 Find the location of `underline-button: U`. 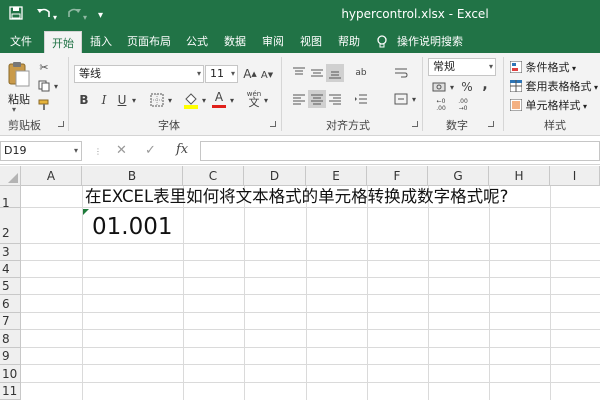

underline-button: U is located at coordinates (122, 100).